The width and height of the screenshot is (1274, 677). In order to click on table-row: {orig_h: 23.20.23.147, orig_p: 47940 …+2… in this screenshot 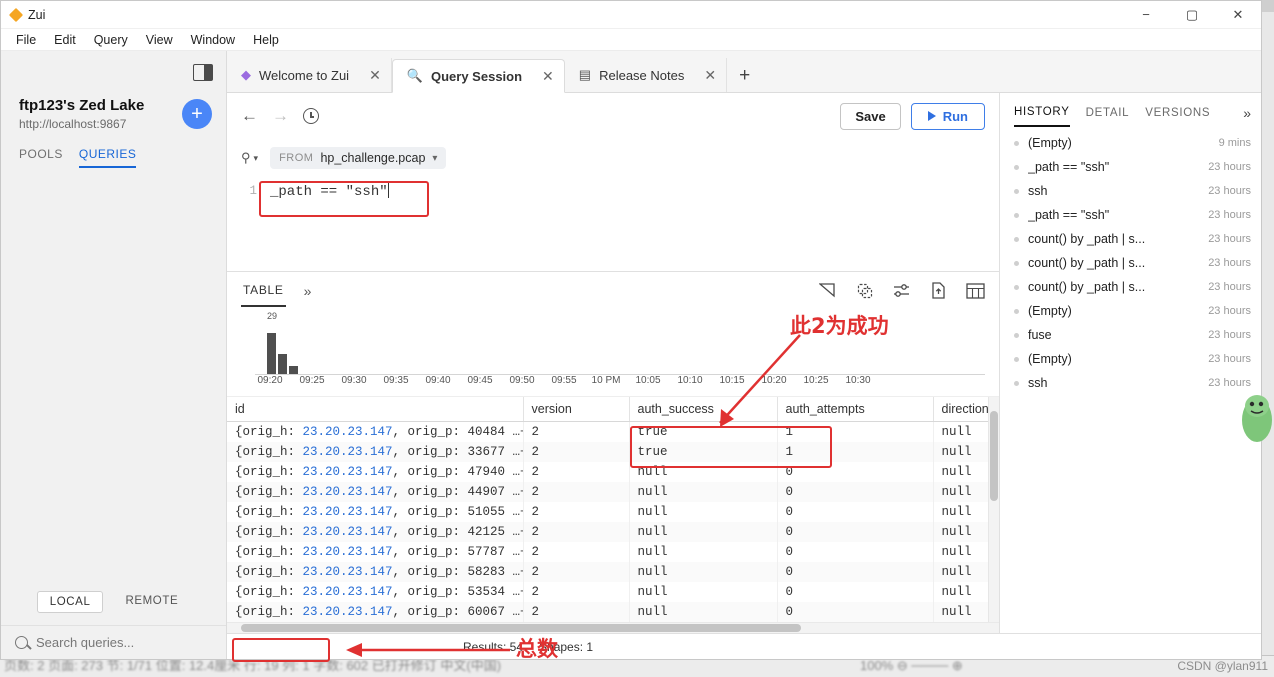, I will do `click(613, 472)`.